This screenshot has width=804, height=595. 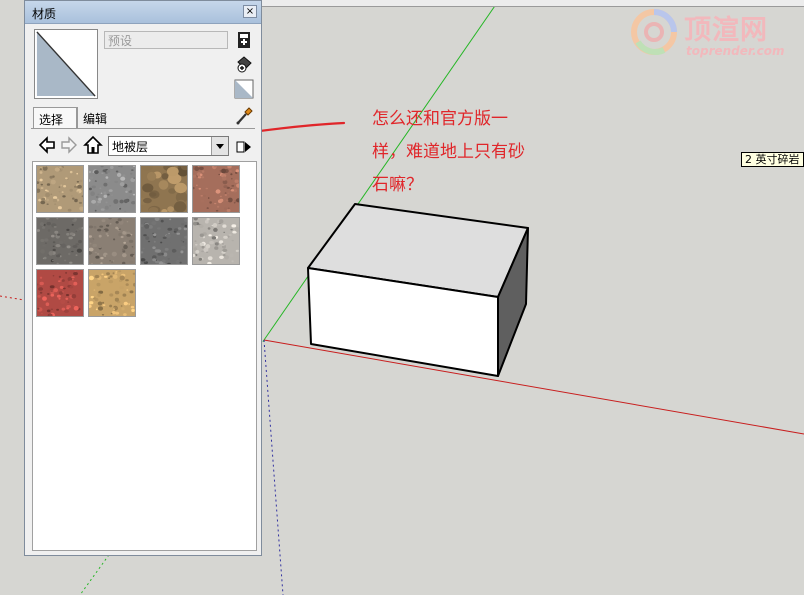 I want to click on material-tooltip: 2 英寸碎岩, so click(x=772, y=159).